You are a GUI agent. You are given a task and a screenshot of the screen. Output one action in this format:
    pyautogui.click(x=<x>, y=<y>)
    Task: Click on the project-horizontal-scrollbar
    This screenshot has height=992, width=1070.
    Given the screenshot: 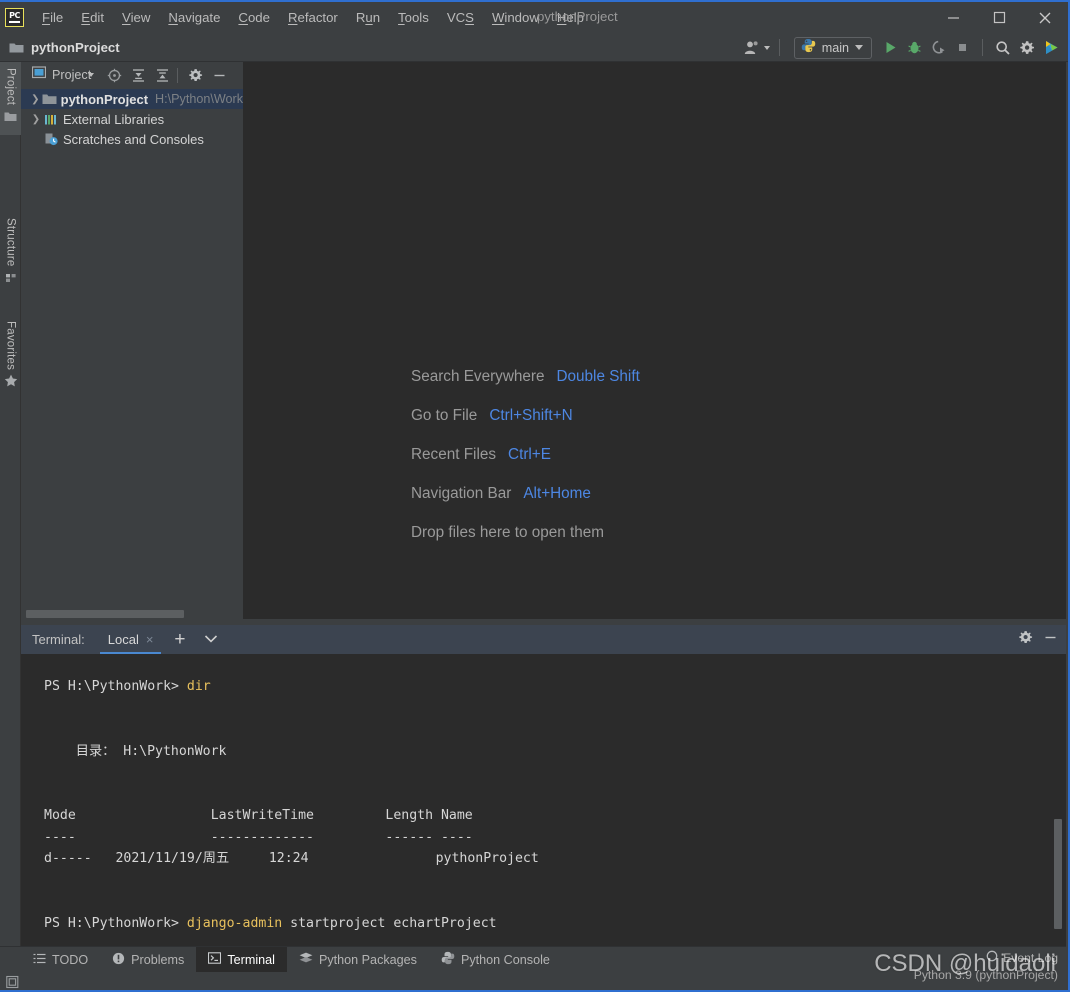 What is the action you would take?
    pyautogui.click(x=132, y=613)
    